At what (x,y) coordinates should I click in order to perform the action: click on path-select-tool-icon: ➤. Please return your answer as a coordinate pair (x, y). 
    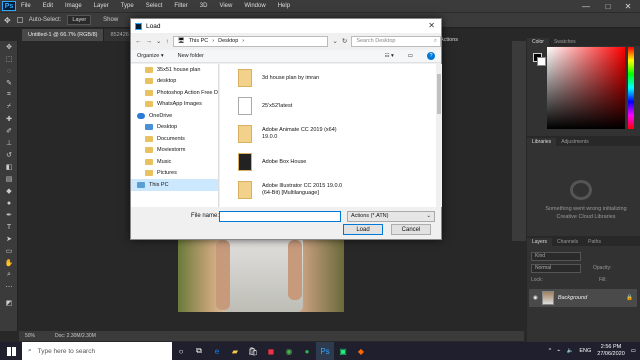
    Looking at the image, I should click on (9, 239).